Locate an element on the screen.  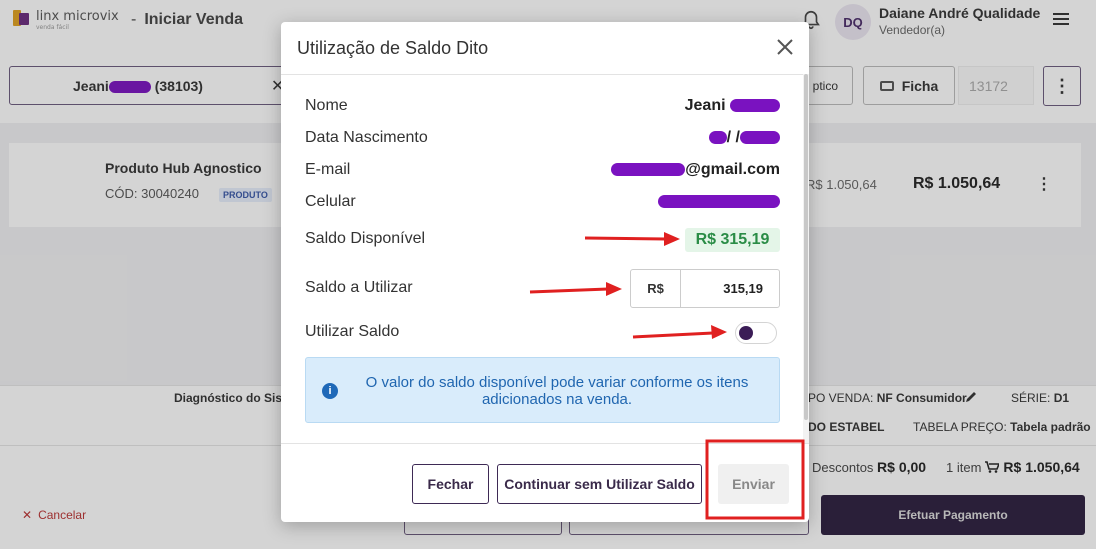
data-nascimento-value: / / is located at coordinates (744, 138).